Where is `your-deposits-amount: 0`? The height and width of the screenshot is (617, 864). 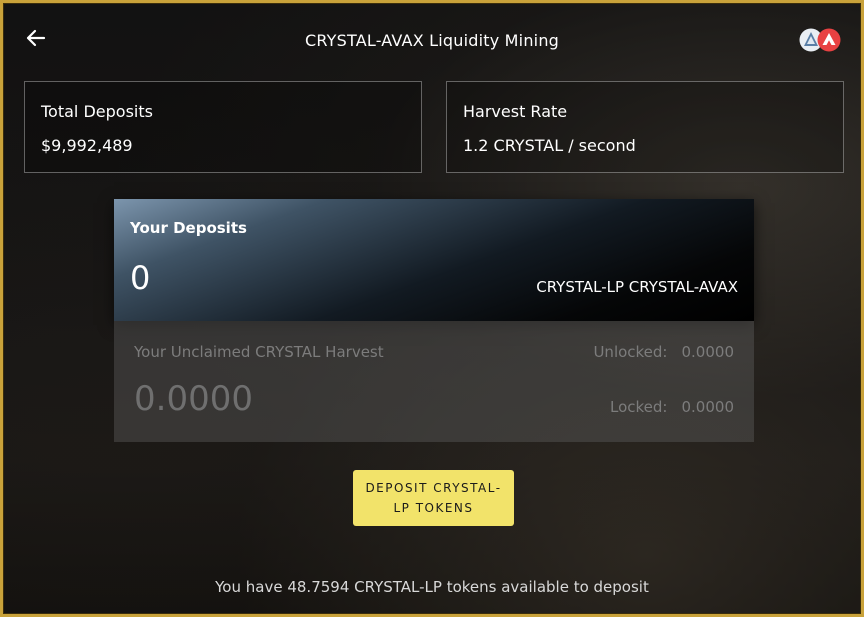
your-deposits-amount: 0 is located at coordinates (140, 278).